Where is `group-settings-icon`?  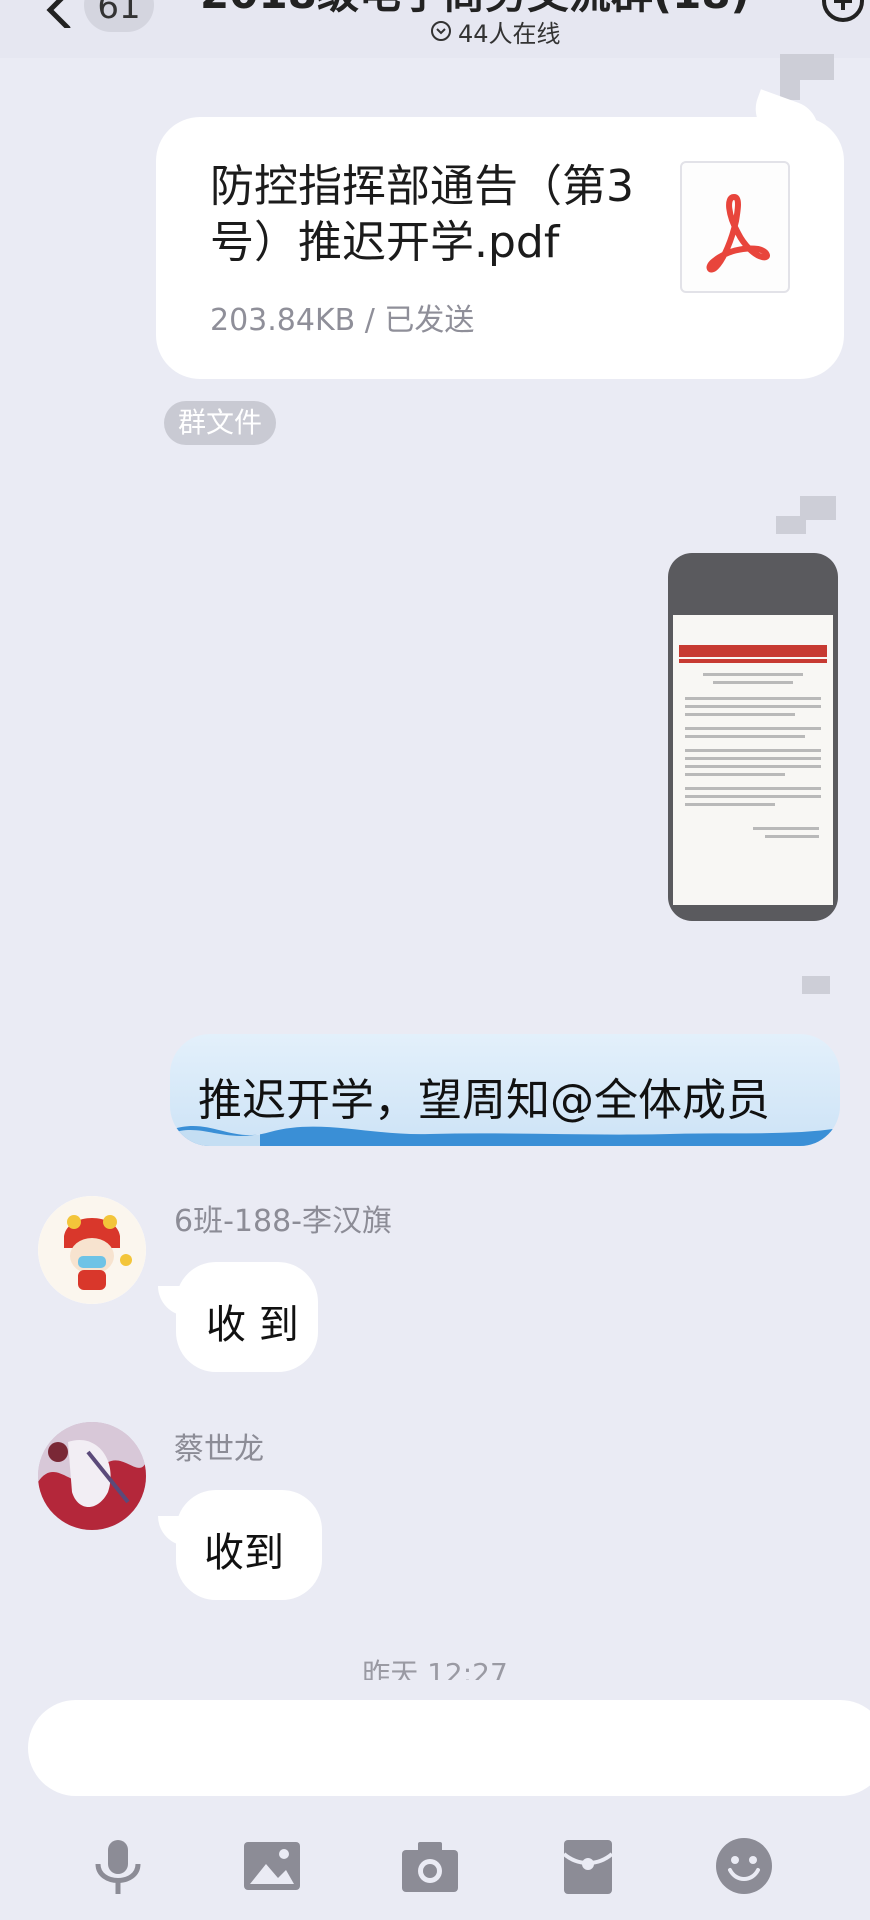
group-settings-icon is located at coordinates (843, 12).